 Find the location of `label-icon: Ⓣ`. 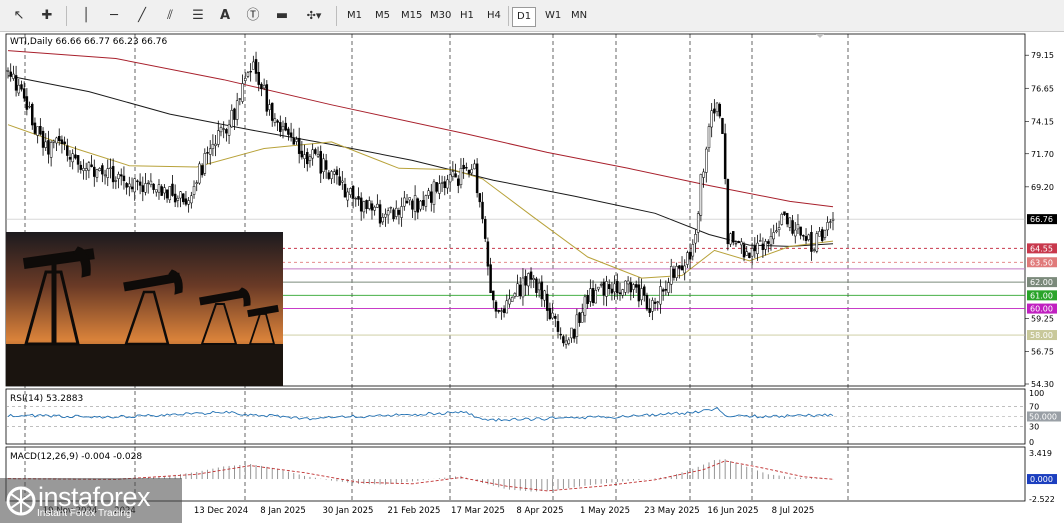

label-icon: Ⓣ is located at coordinates (253, 16).